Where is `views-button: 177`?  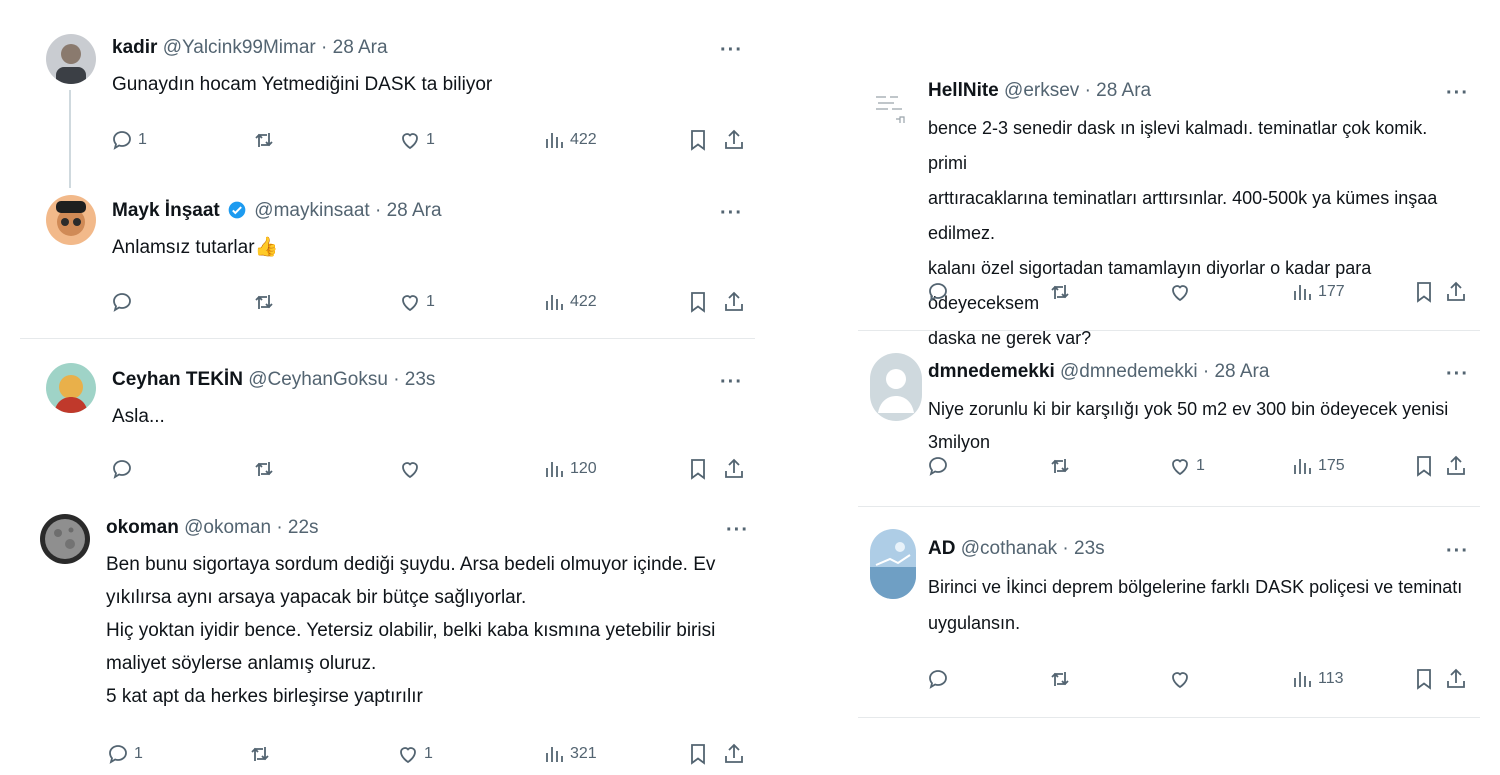
views-button: 177 is located at coordinates (1317, 292).